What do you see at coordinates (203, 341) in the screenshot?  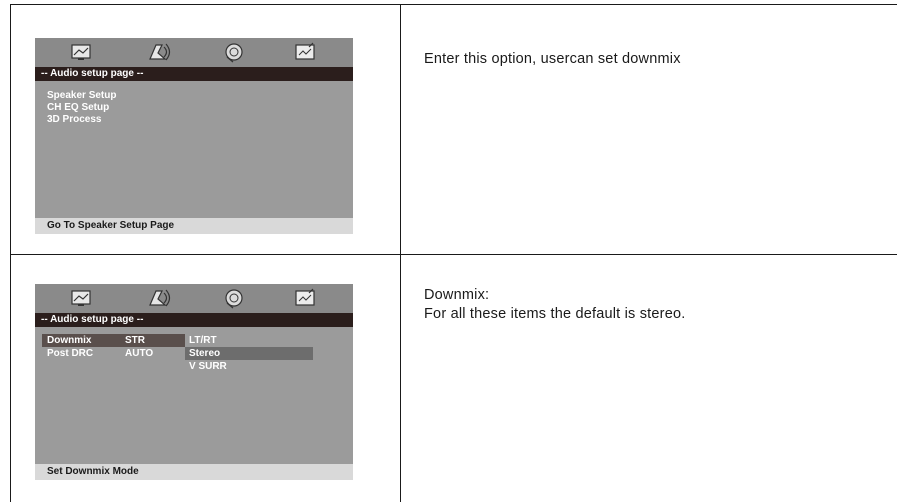 I see `option-lt-rt: LT/RT` at bounding box center [203, 341].